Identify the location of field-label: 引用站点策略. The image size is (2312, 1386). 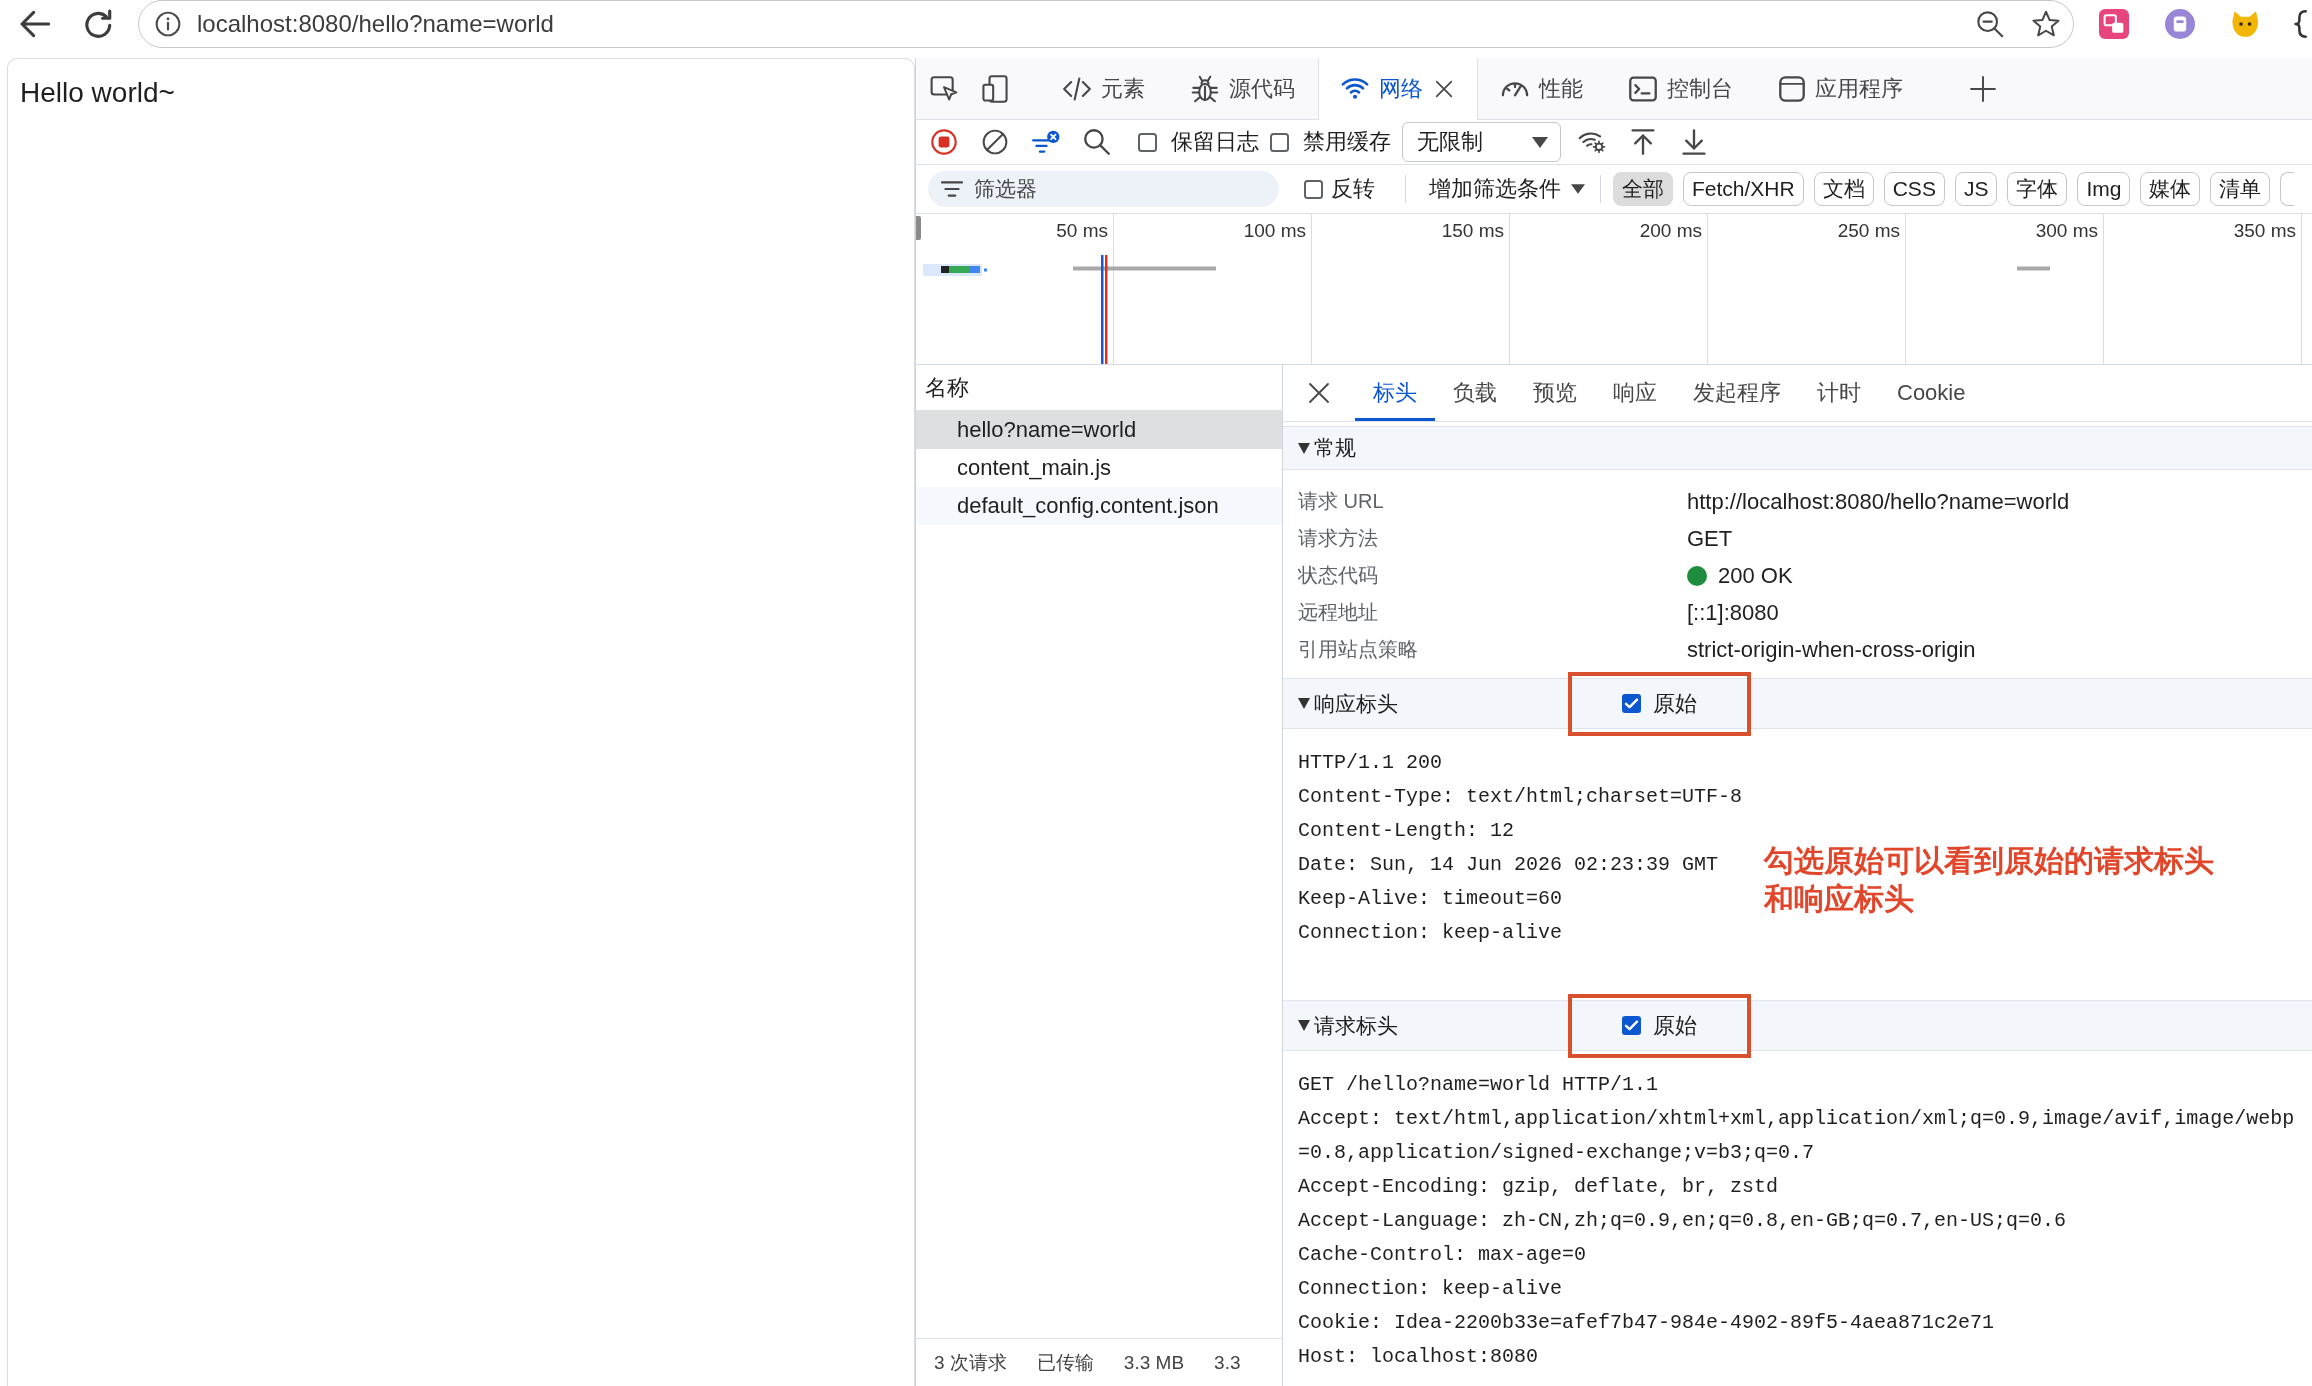
(1358, 649).